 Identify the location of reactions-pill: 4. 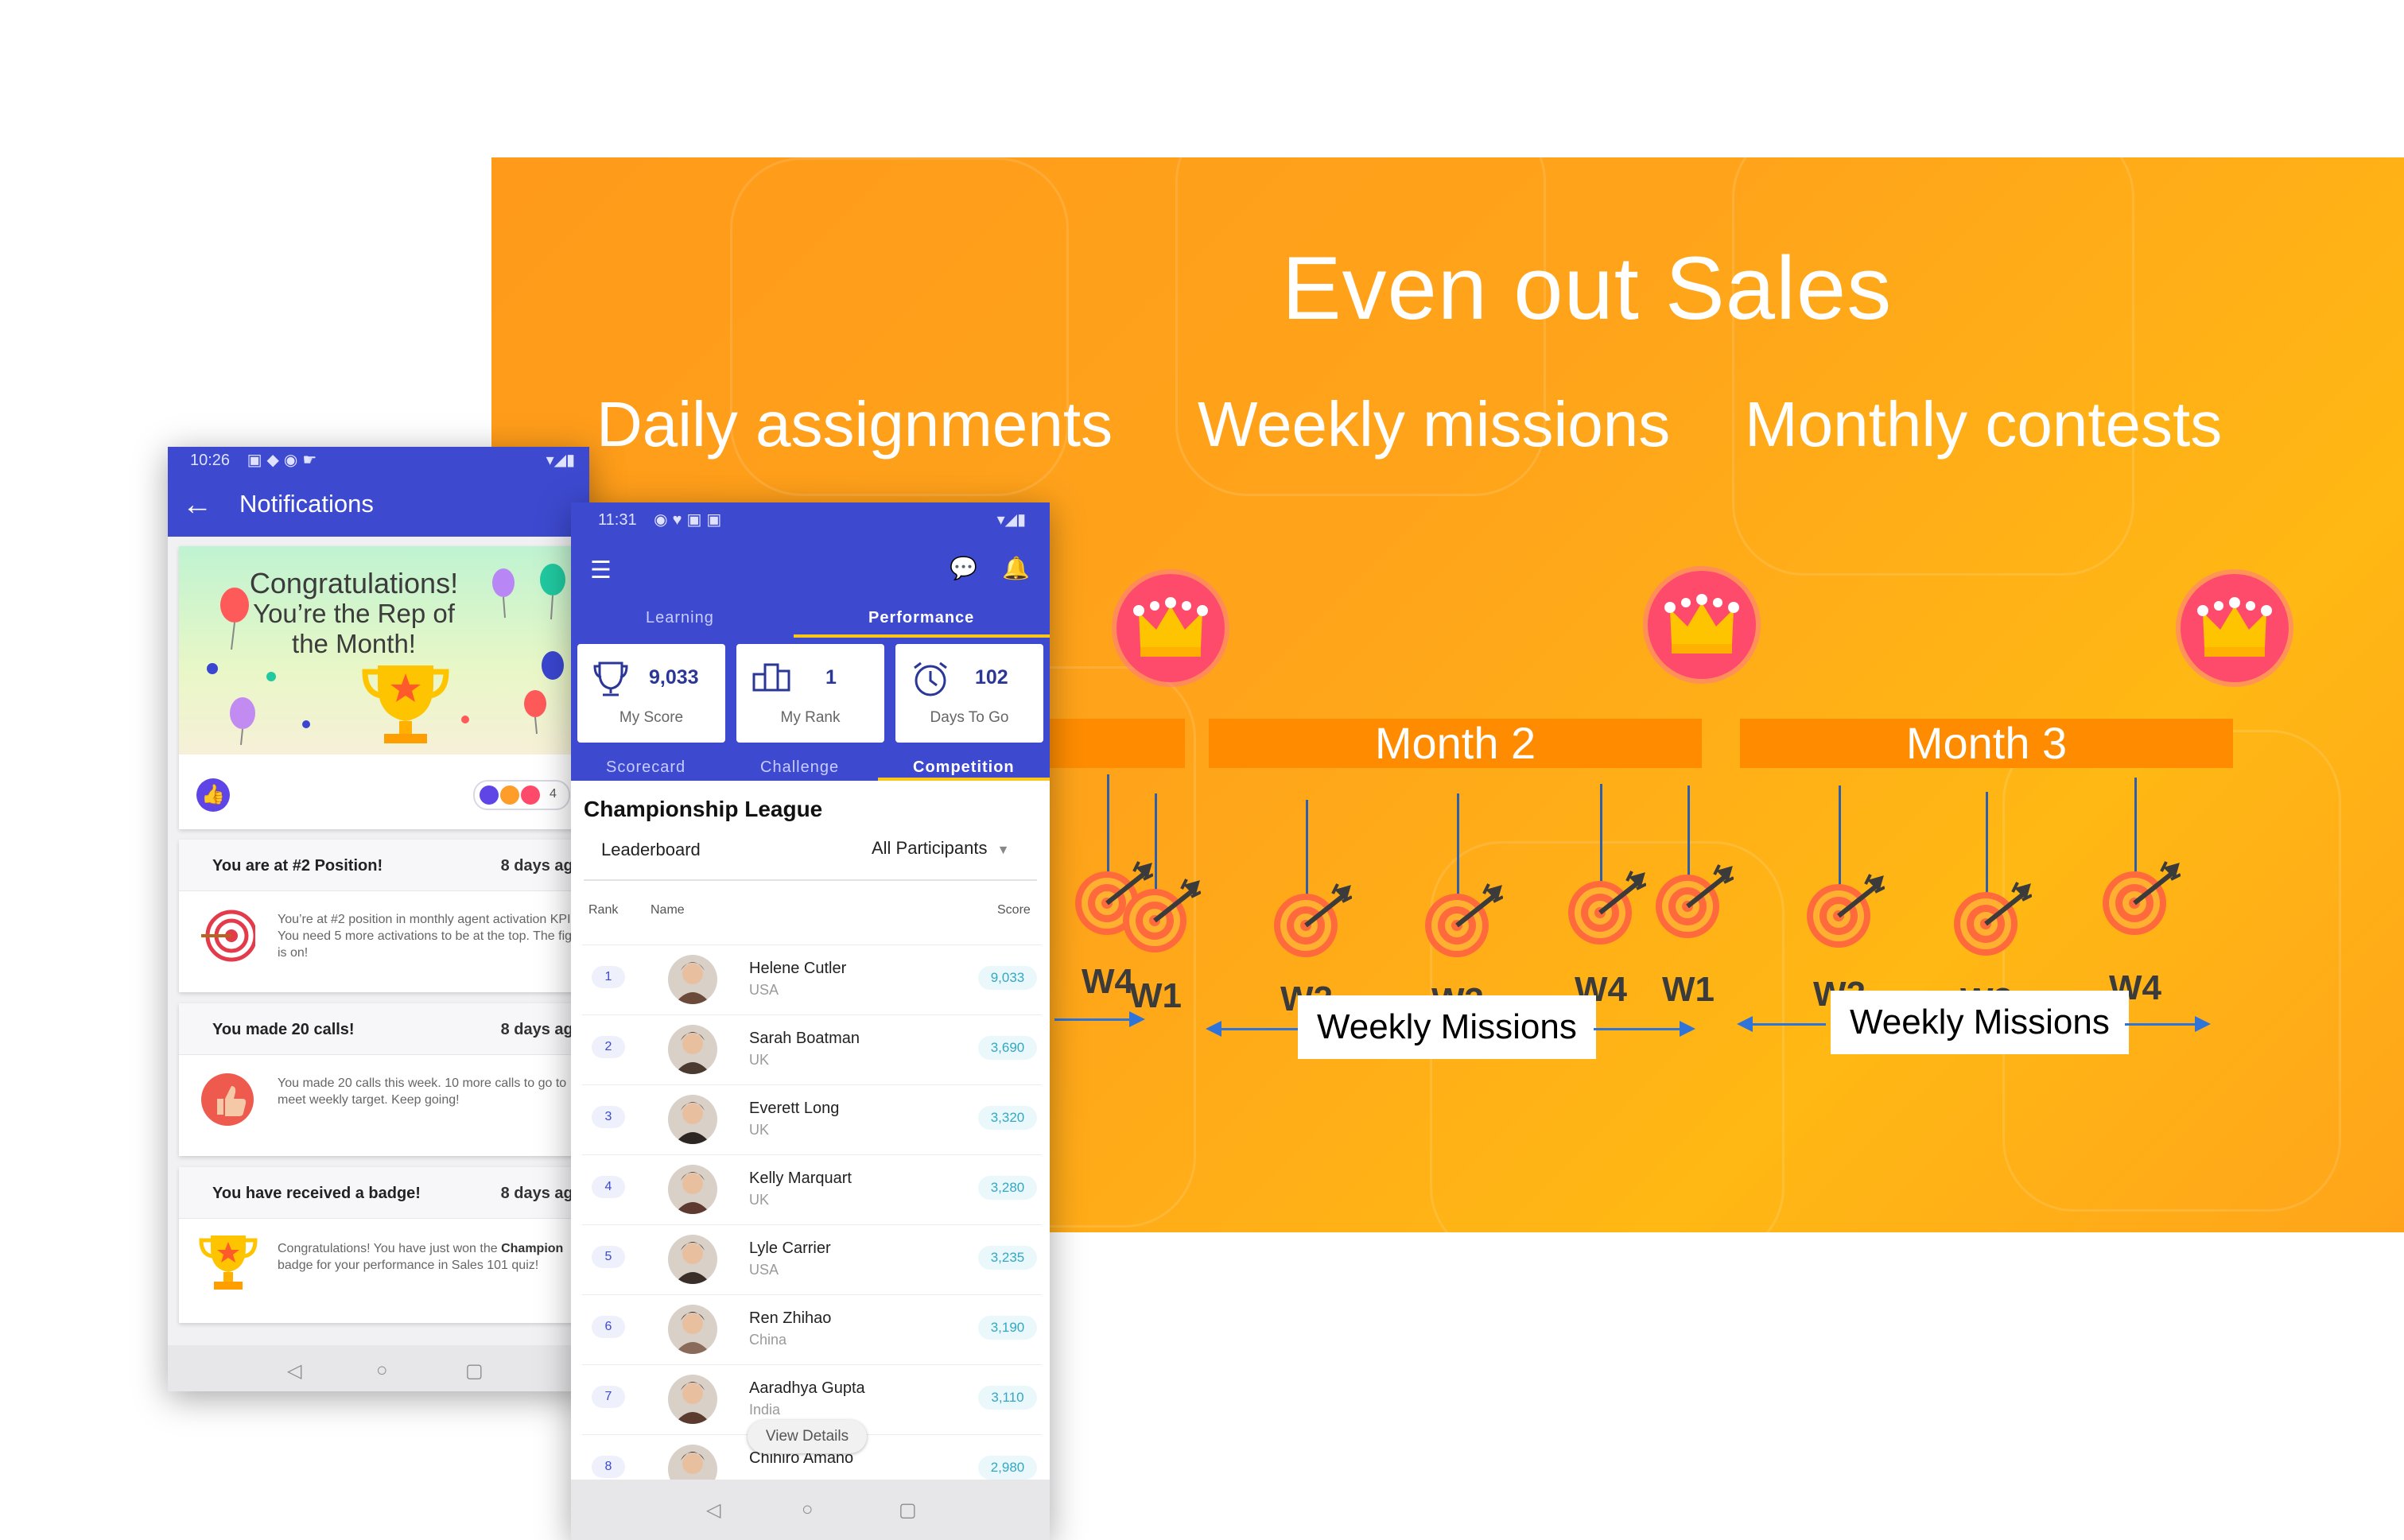
(521, 795).